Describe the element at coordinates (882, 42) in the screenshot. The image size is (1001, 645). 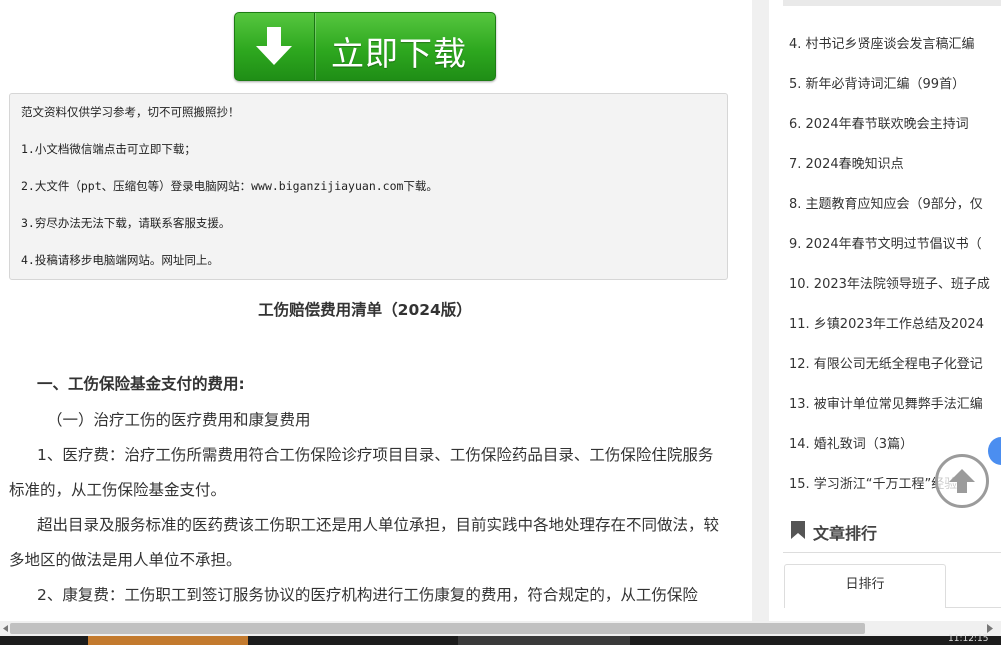
I see `sidebar-article-link: 4. 村书记乡贤座谈会发言稿汇编` at that location.